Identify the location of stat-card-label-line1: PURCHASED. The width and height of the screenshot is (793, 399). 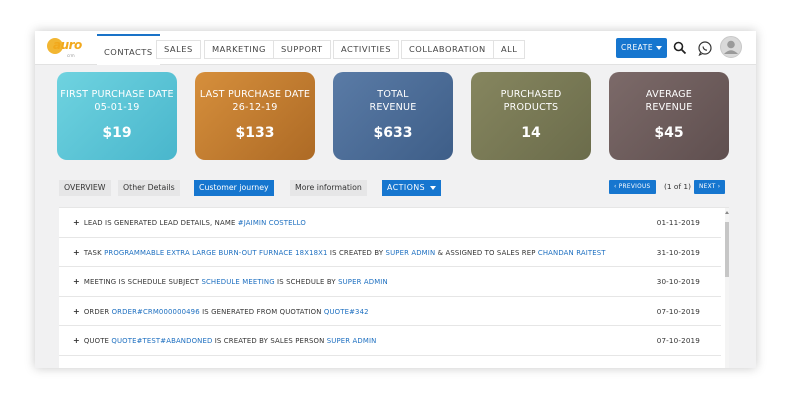
(531, 94).